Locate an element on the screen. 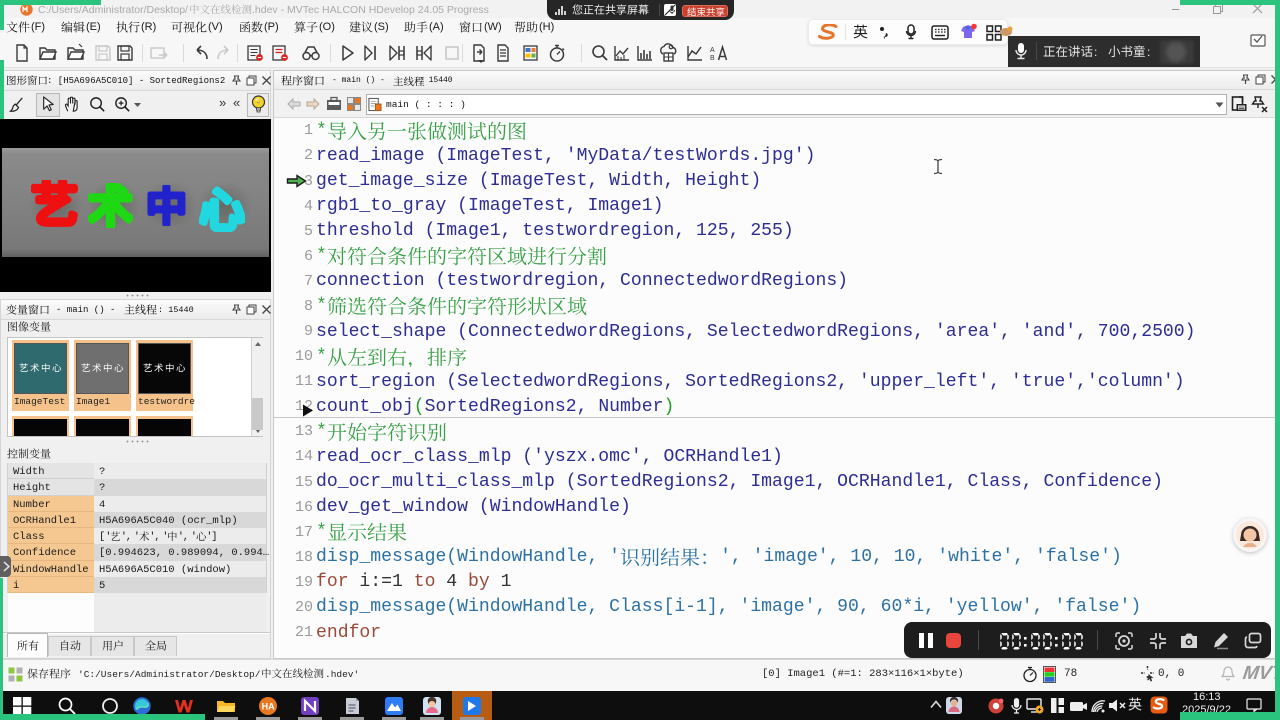 The width and height of the screenshot is (1280, 720). svg-text: A is located at coordinates (712, 50).